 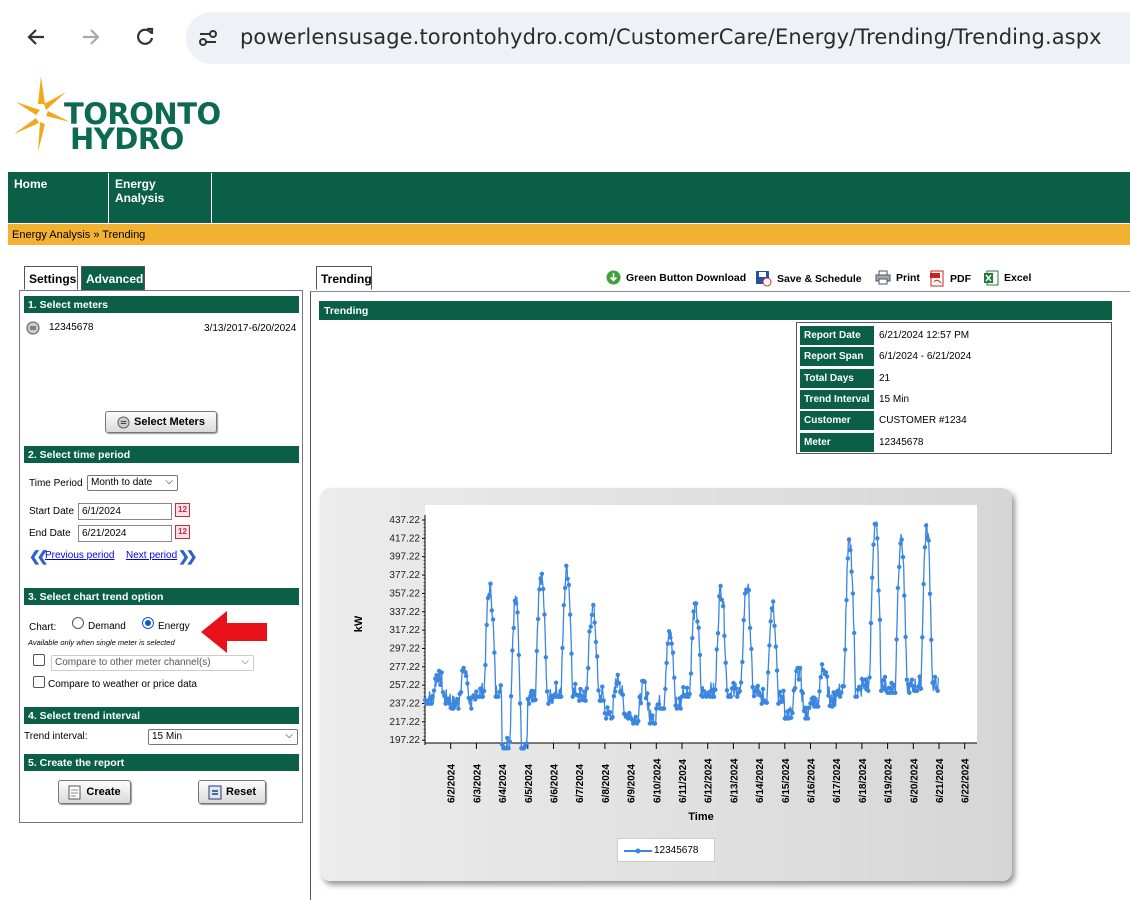 I want to click on back-arrow-icon, so click(x=36, y=37).